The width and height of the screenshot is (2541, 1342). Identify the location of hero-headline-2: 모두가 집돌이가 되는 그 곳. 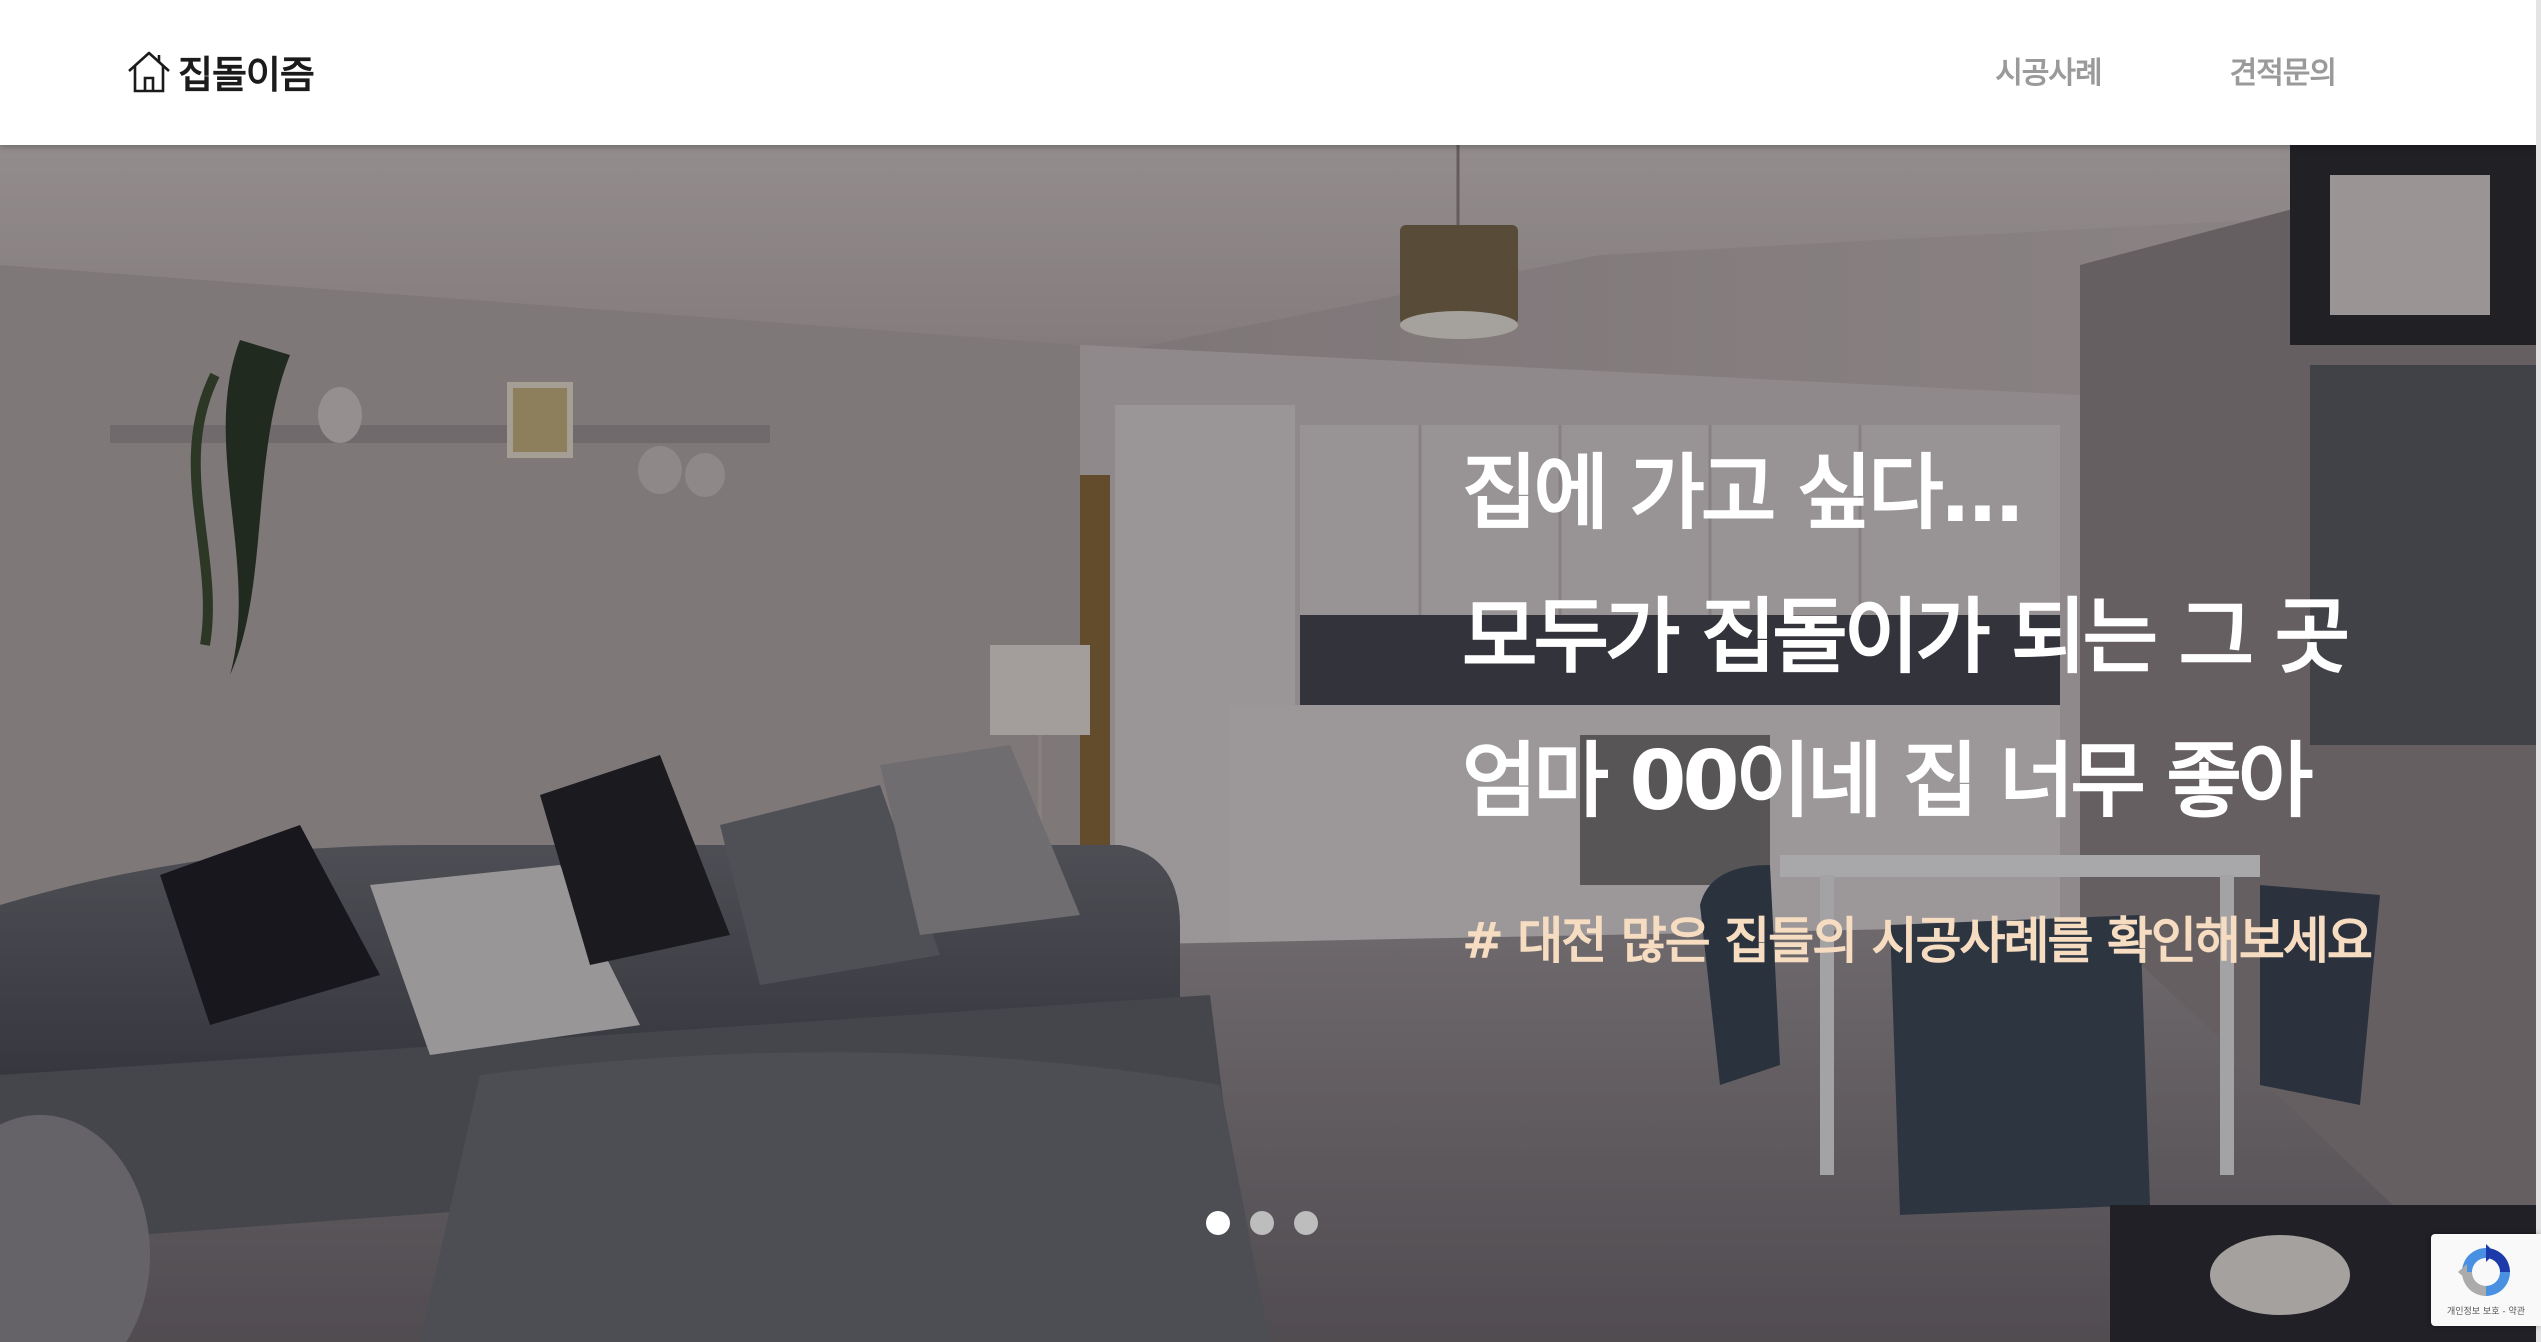
(1906, 637).